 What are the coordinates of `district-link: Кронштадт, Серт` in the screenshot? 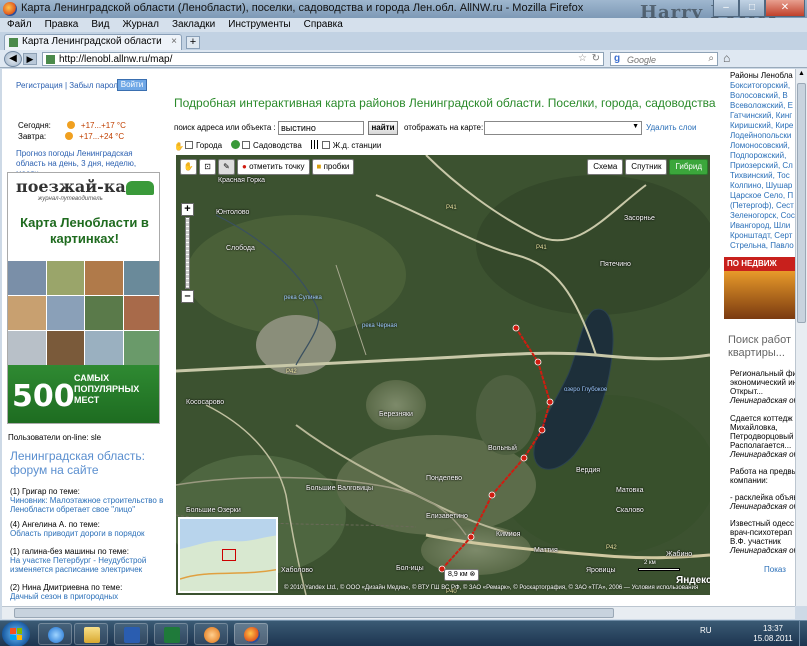 It's located at (762, 236).